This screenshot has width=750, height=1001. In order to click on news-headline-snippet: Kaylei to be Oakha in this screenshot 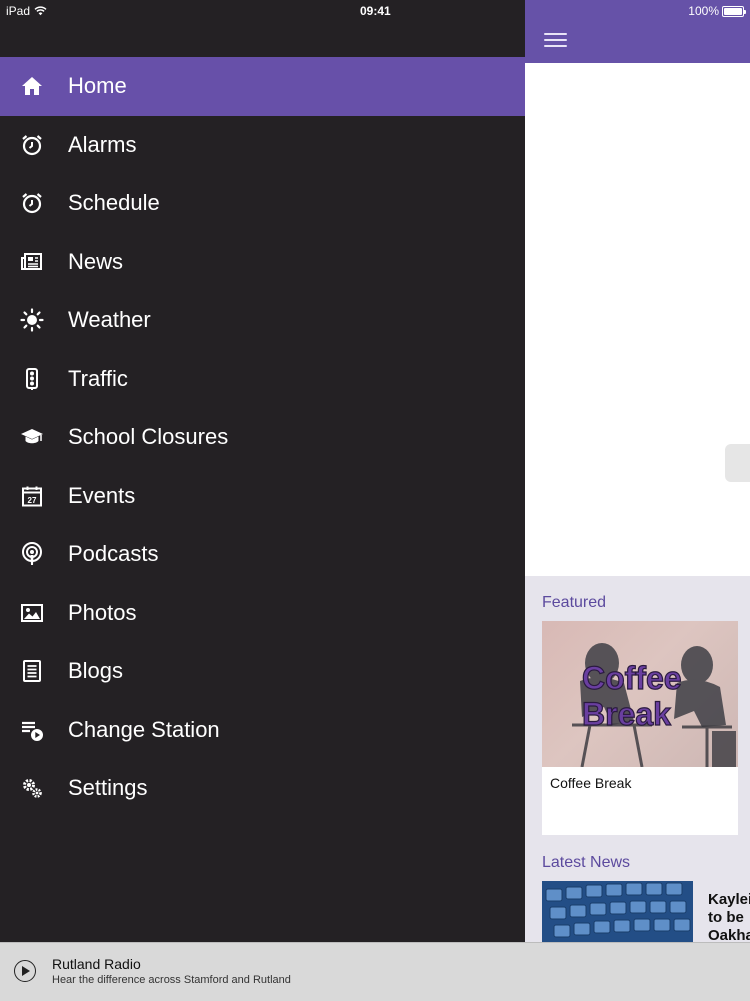, I will do `click(729, 918)`.